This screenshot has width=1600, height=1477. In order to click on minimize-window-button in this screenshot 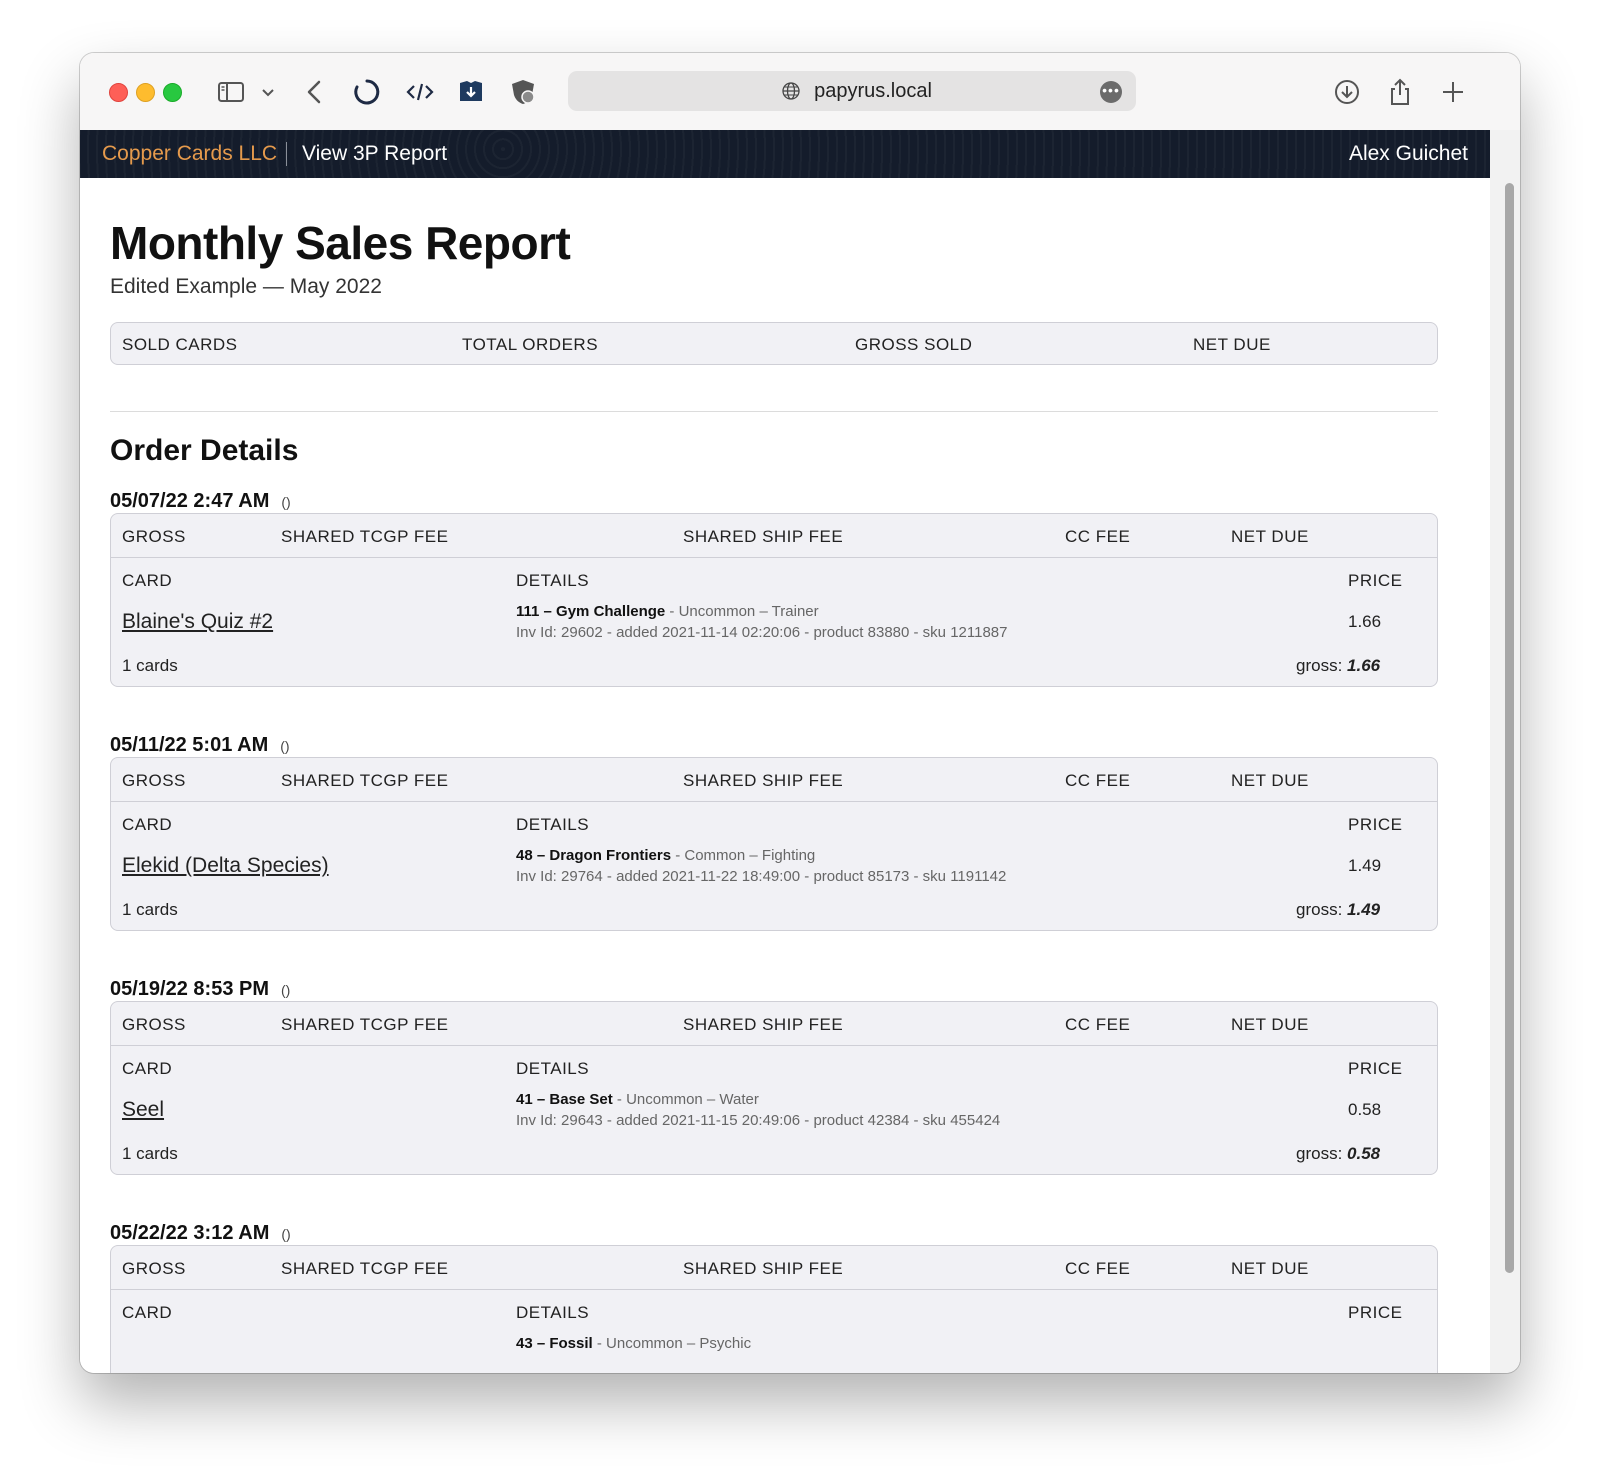, I will do `click(145, 92)`.